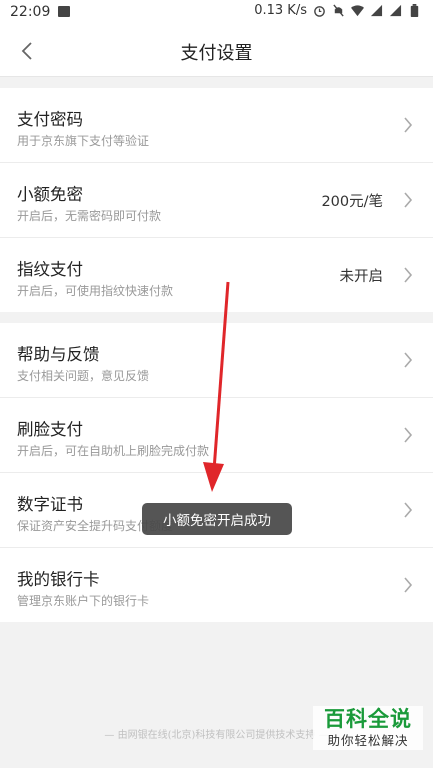 The image size is (433, 768). What do you see at coordinates (50, 504) in the screenshot?
I see `setting-label: 数字证书` at bounding box center [50, 504].